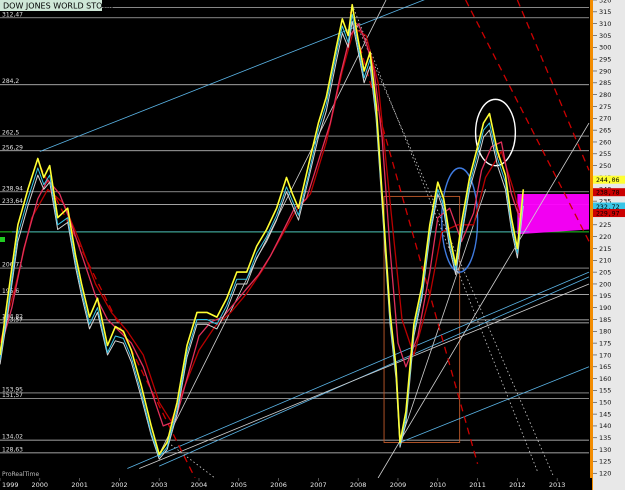 The image size is (625, 490). I want to click on x-tick-label-12: 2011, so click(477, 485).